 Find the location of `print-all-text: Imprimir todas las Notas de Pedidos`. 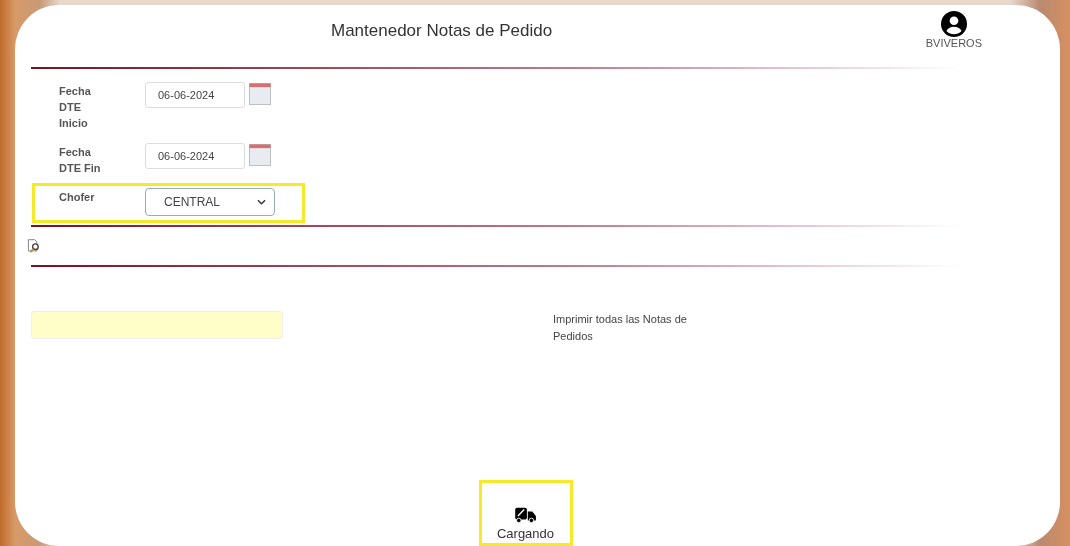

print-all-text: Imprimir todas las Notas de Pedidos is located at coordinates (620, 328).